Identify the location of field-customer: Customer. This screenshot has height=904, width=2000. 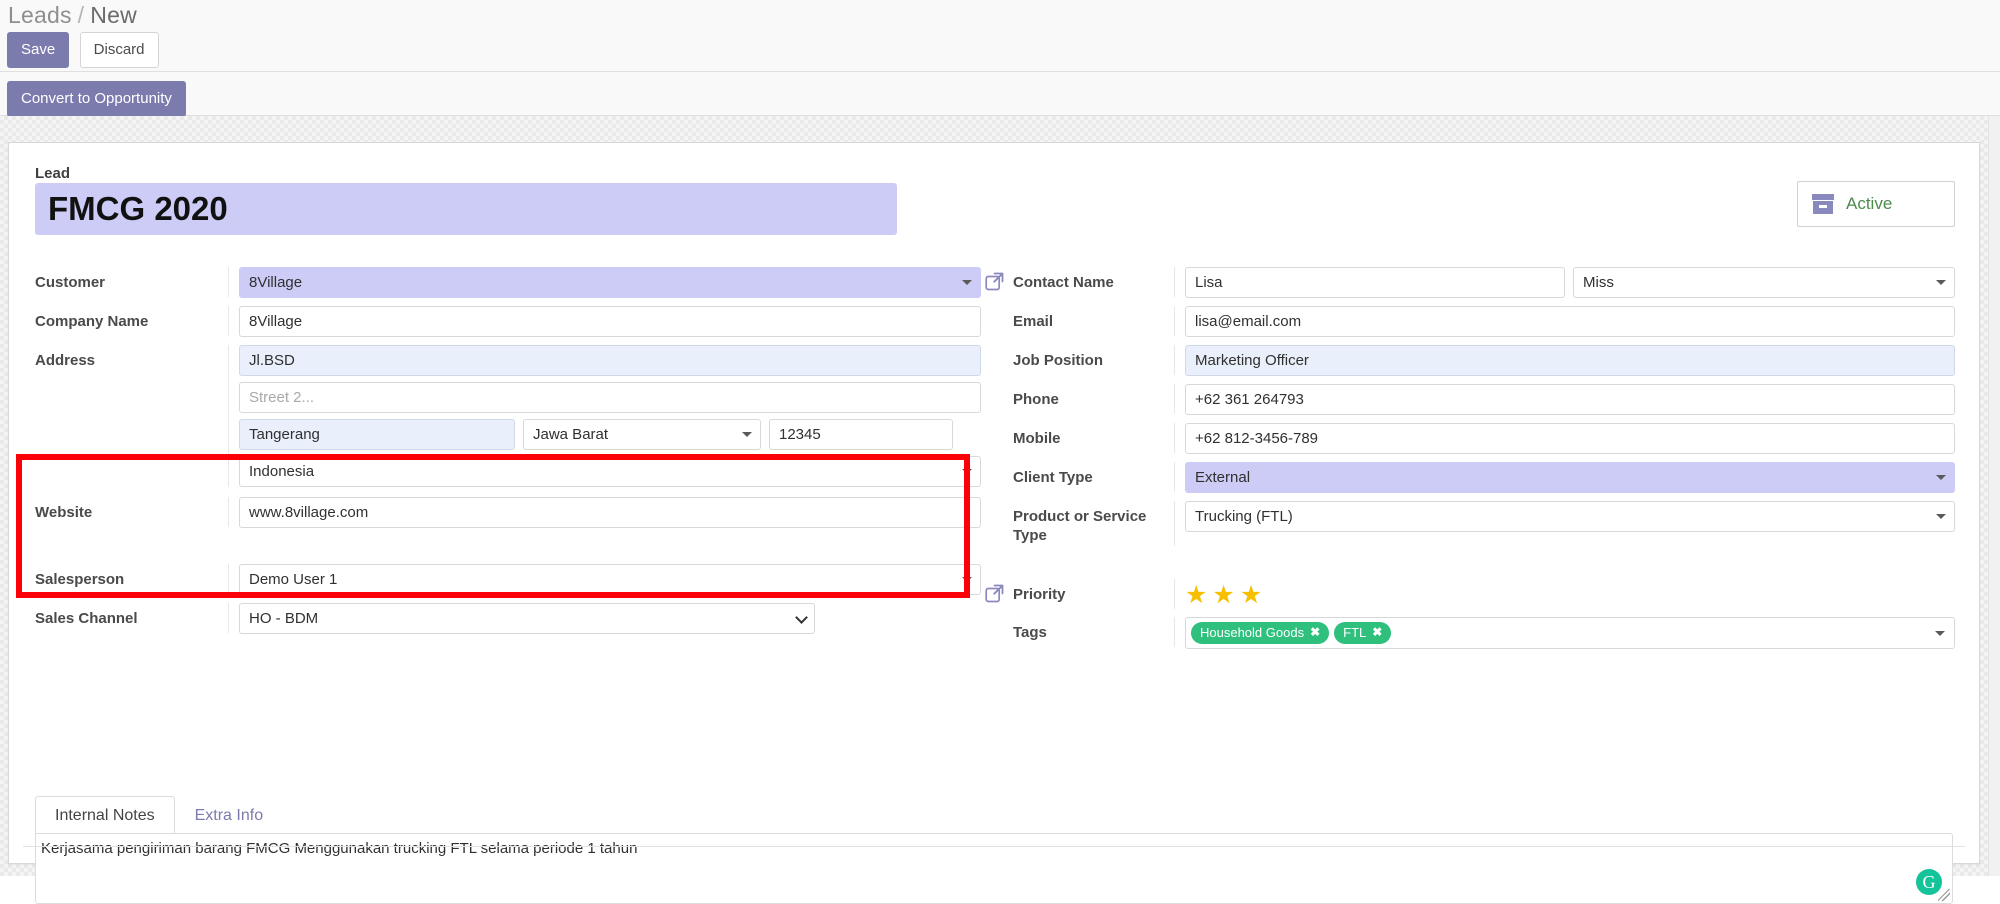
(508, 282).